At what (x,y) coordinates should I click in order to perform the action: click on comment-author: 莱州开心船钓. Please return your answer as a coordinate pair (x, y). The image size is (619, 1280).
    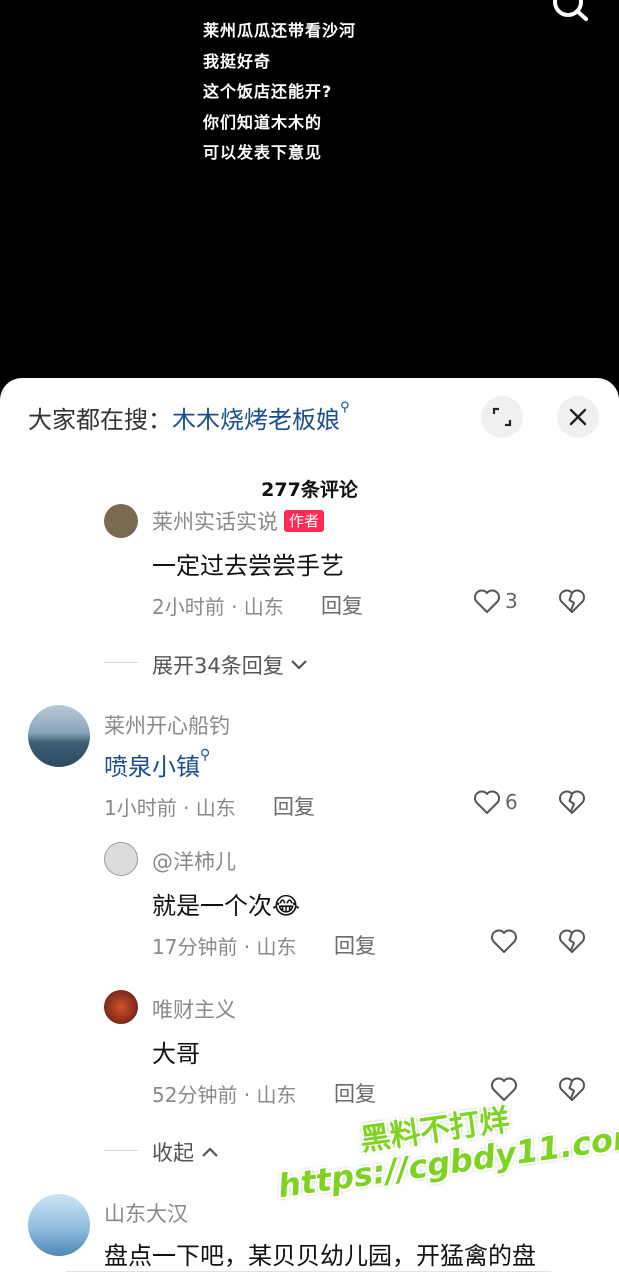
    Looking at the image, I should click on (167, 725).